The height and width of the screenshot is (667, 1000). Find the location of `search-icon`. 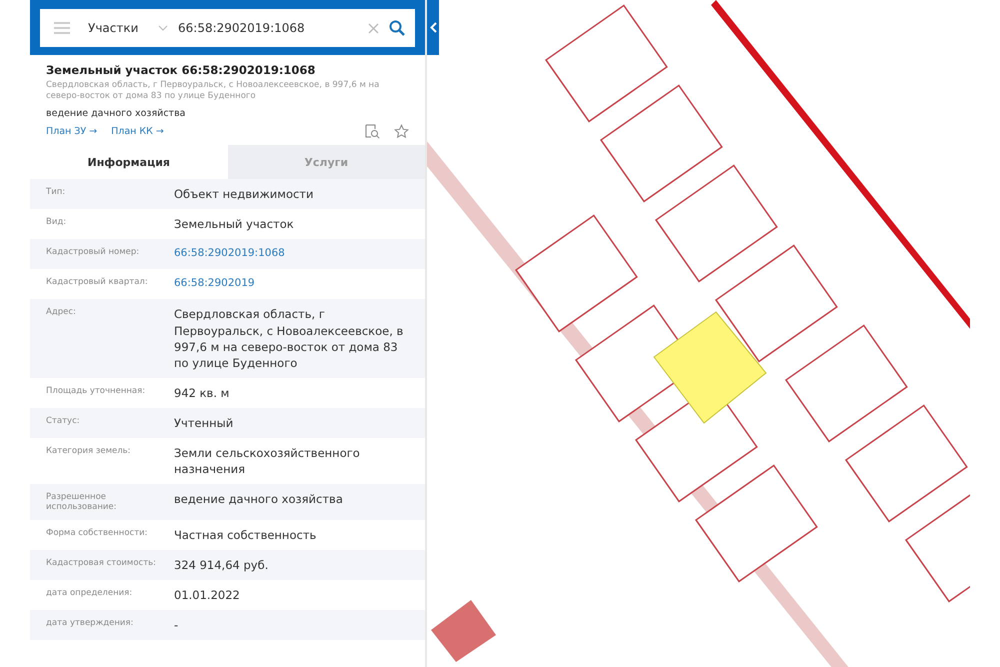

search-icon is located at coordinates (397, 28).